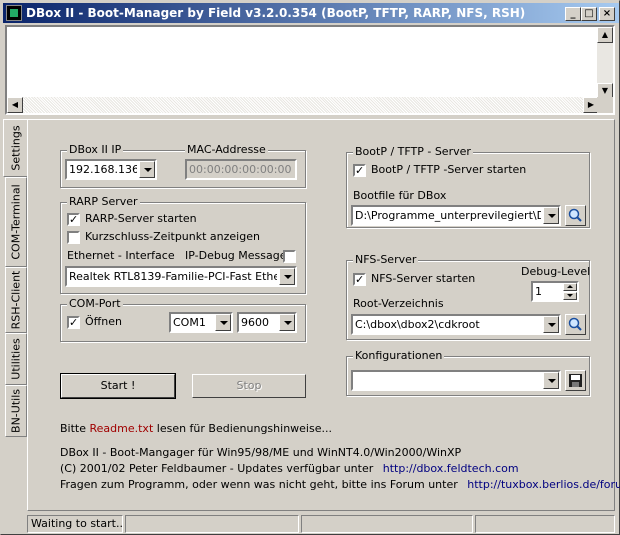 Image resolution: width=620 pixels, height=535 pixels. What do you see at coordinates (451, 468) in the screenshot?
I see `feldtech-link: http://dbox.feldtech.com` at bounding box center [451, 468].